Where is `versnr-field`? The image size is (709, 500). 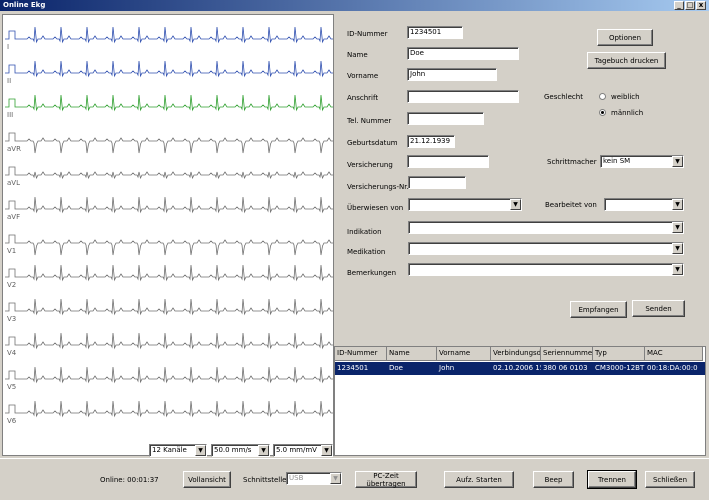
versnr-field is located at coordinates (437, 182).